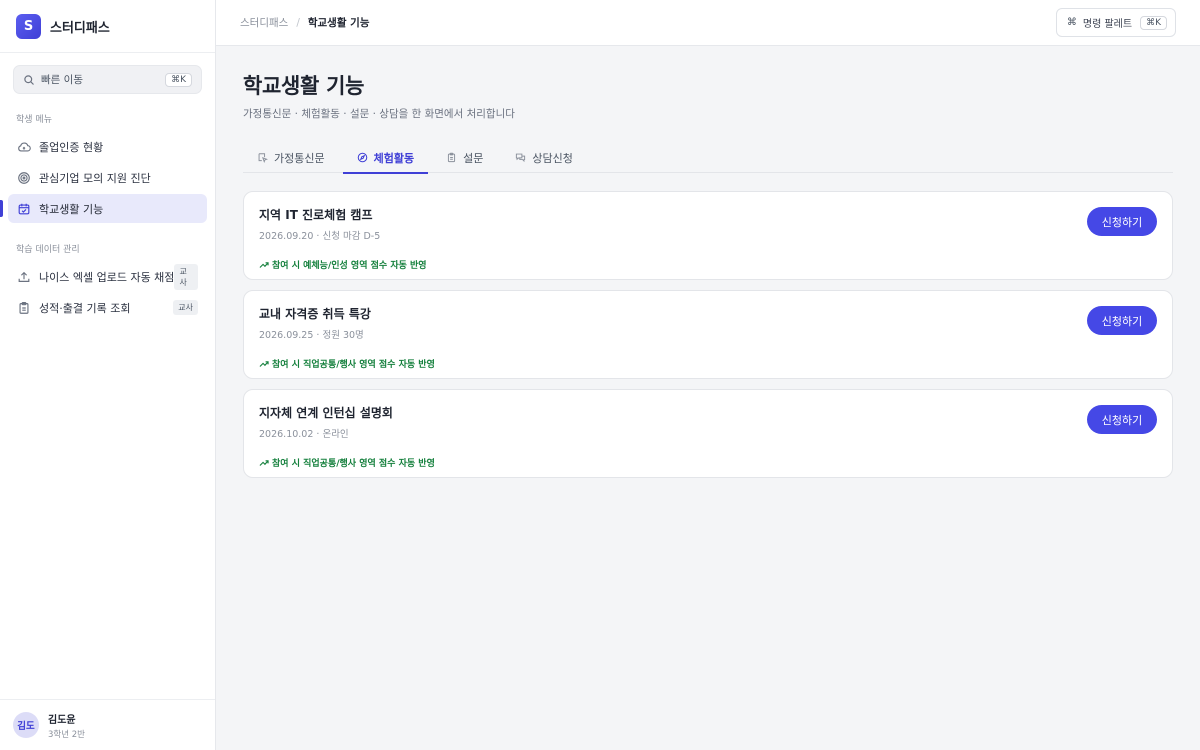 This screenshot has width=1200, height=750. I want to click on activity-note-text: 참여 시 예체능/인성 영역 점수 자동 반영, so click(349, 266).